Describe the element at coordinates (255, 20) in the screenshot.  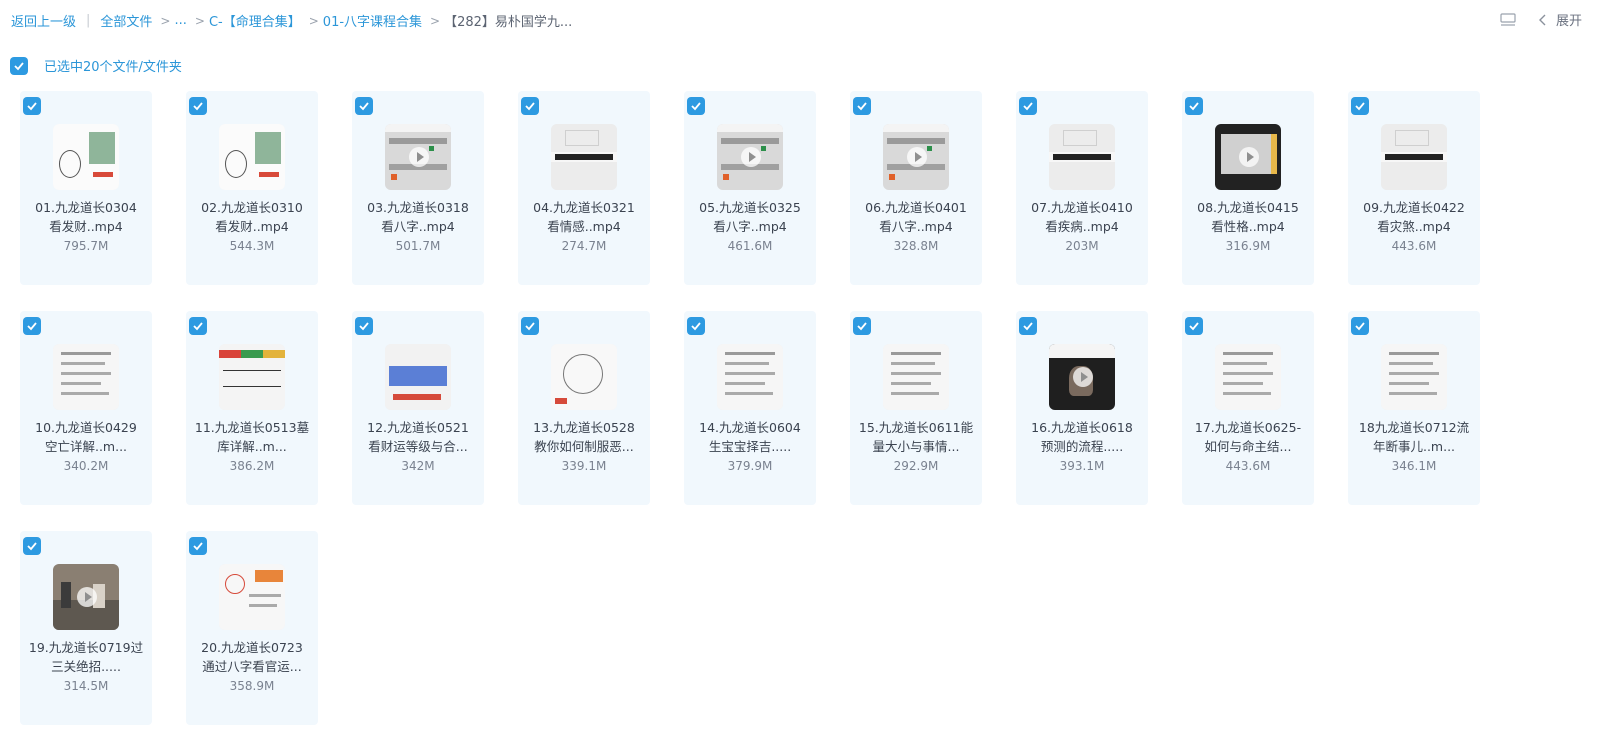
I see `breadcrumb-level1: C-【命理合集】` at that location.